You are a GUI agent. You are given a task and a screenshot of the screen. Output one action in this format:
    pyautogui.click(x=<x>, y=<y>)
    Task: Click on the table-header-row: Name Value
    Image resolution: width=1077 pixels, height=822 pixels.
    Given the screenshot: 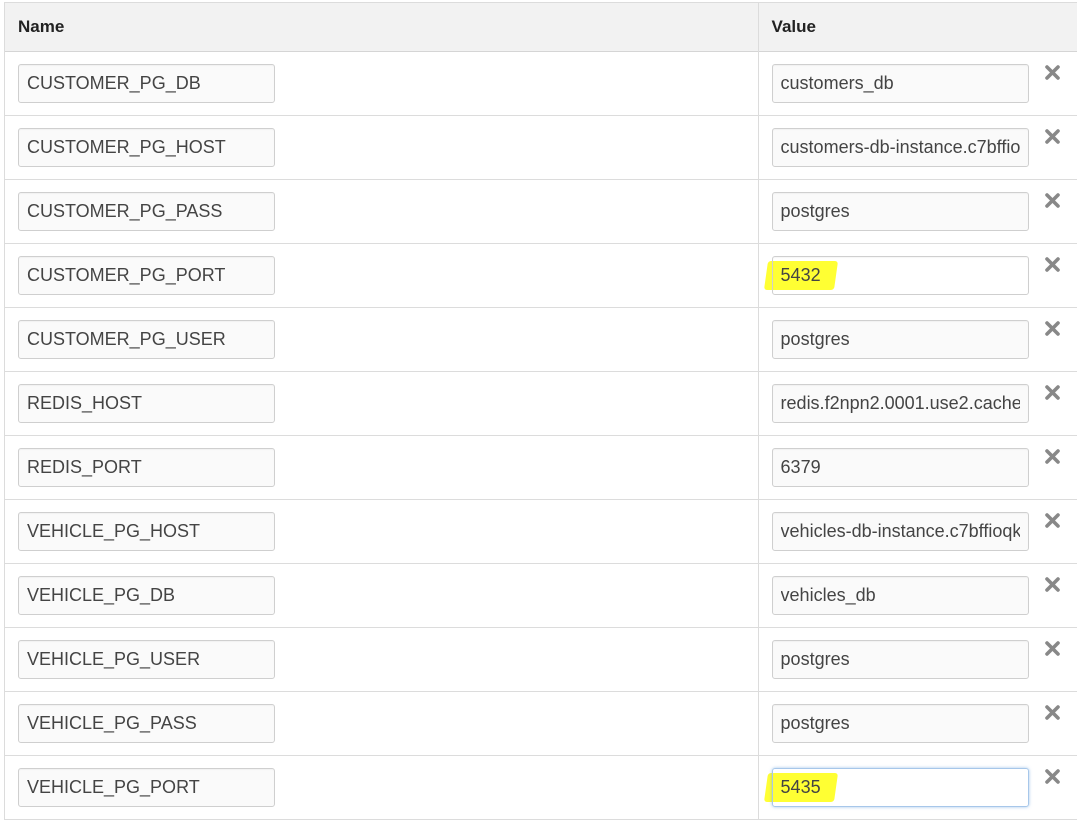 What is the action you would take?
    pyautogui.click(x=540, y=27)
    